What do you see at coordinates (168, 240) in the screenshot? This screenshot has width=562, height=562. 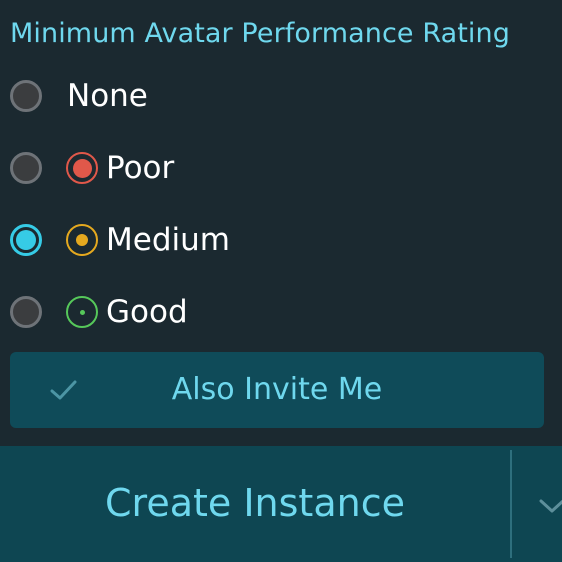 I see `option-label: Medium` at bounding box center [168, 240].